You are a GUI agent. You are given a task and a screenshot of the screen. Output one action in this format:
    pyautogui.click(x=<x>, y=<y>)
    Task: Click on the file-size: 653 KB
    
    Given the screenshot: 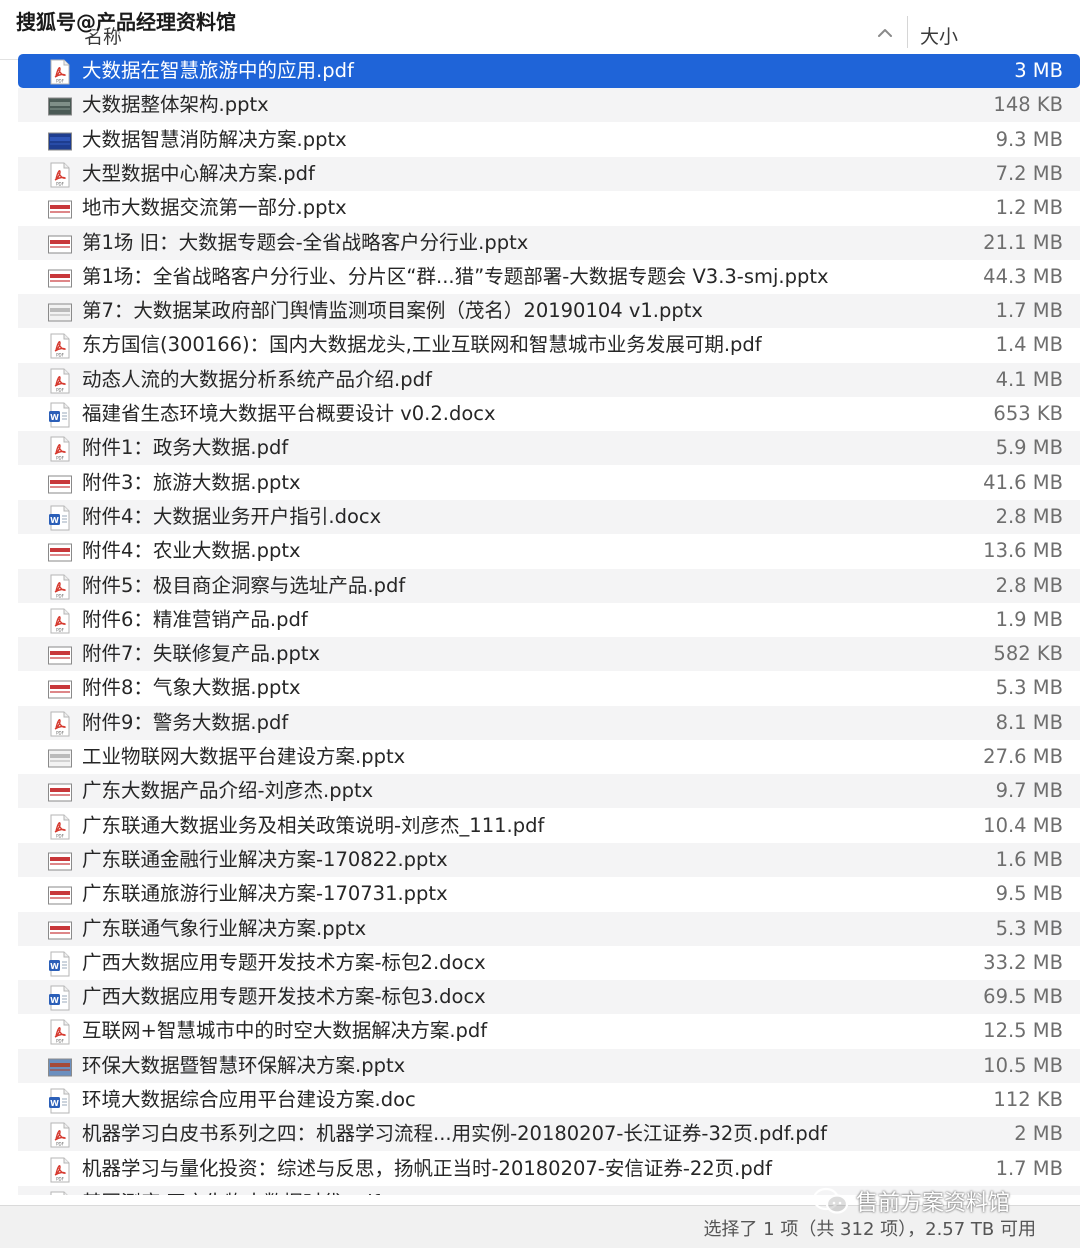 What is the action you would take?
    pyautogui.click(x=1028, y=413)
    